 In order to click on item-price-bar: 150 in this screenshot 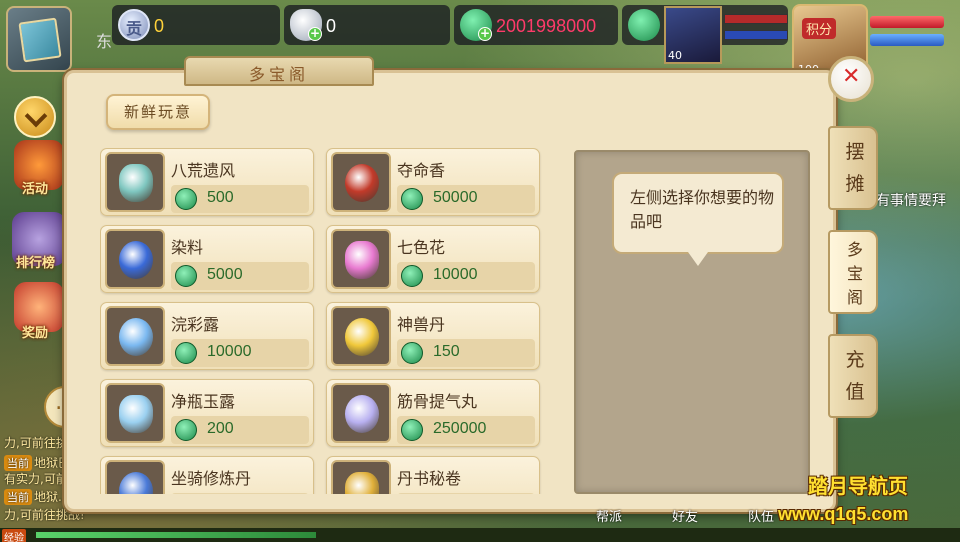, I will do `click(466, 353)`.